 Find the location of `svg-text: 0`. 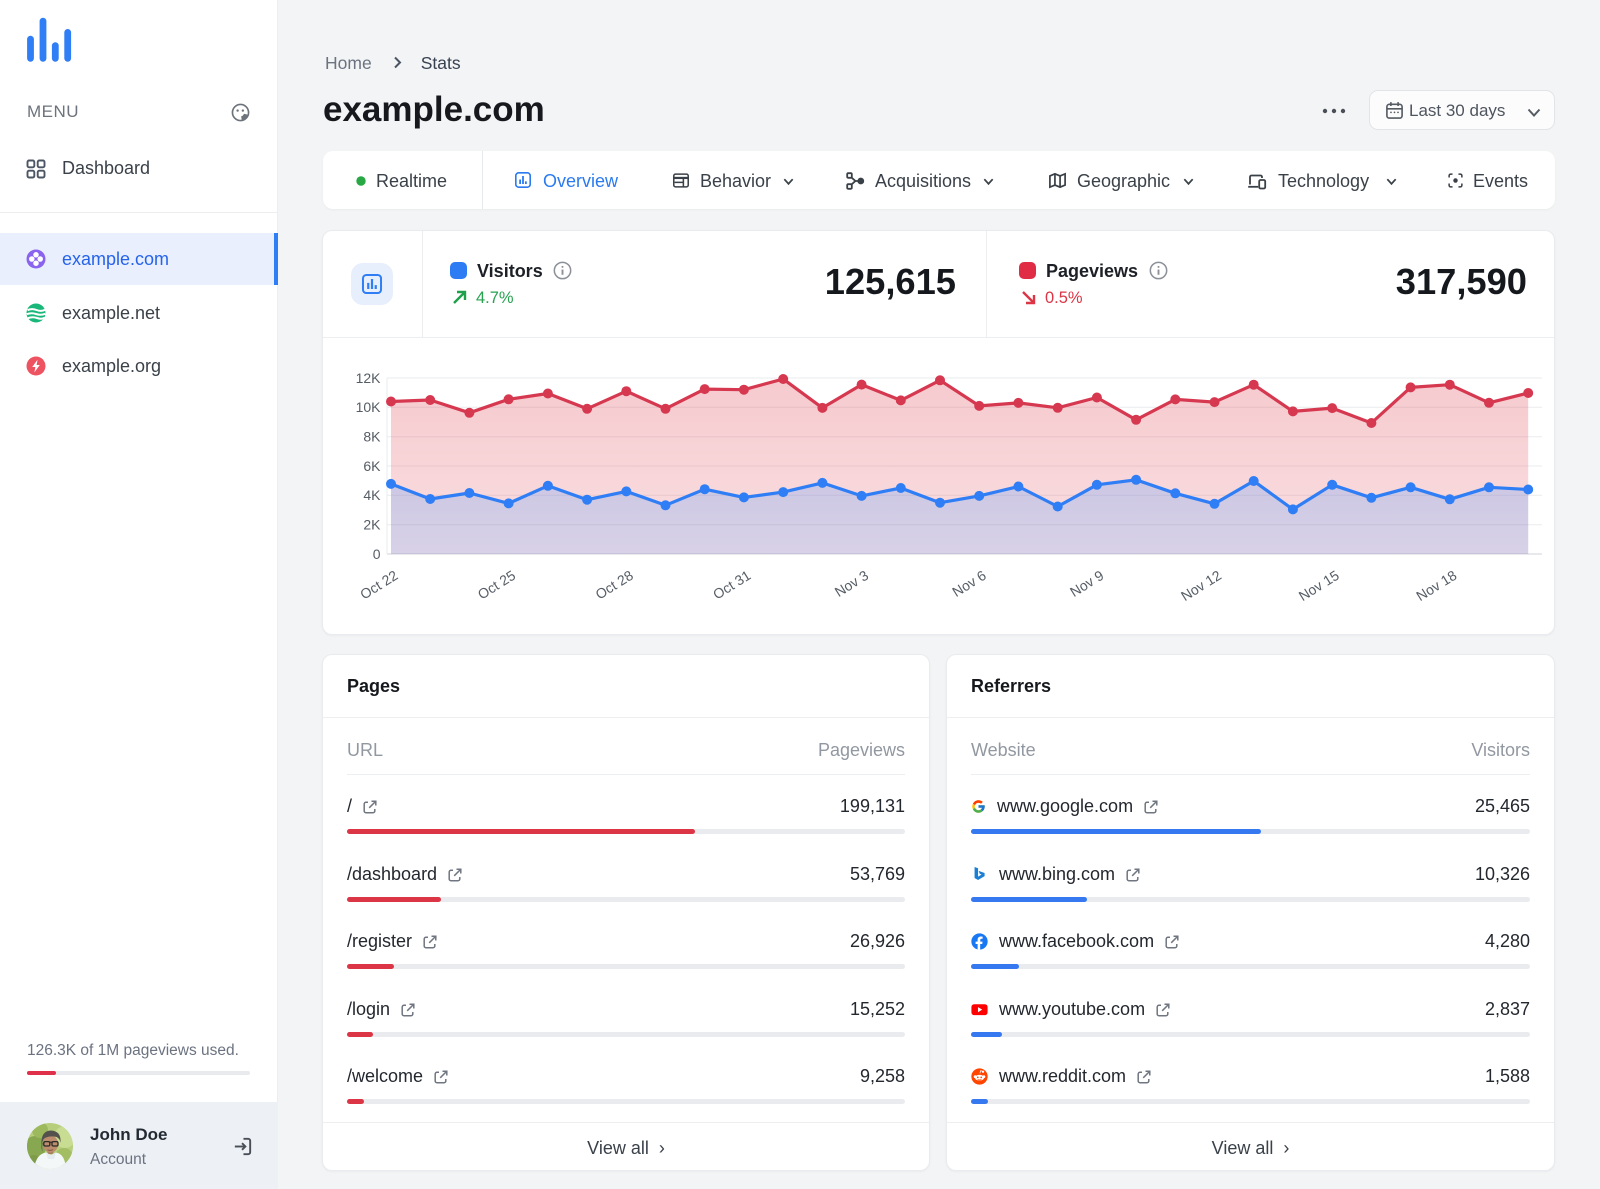

svg-text: 0 is located at coordinates (377, 554).